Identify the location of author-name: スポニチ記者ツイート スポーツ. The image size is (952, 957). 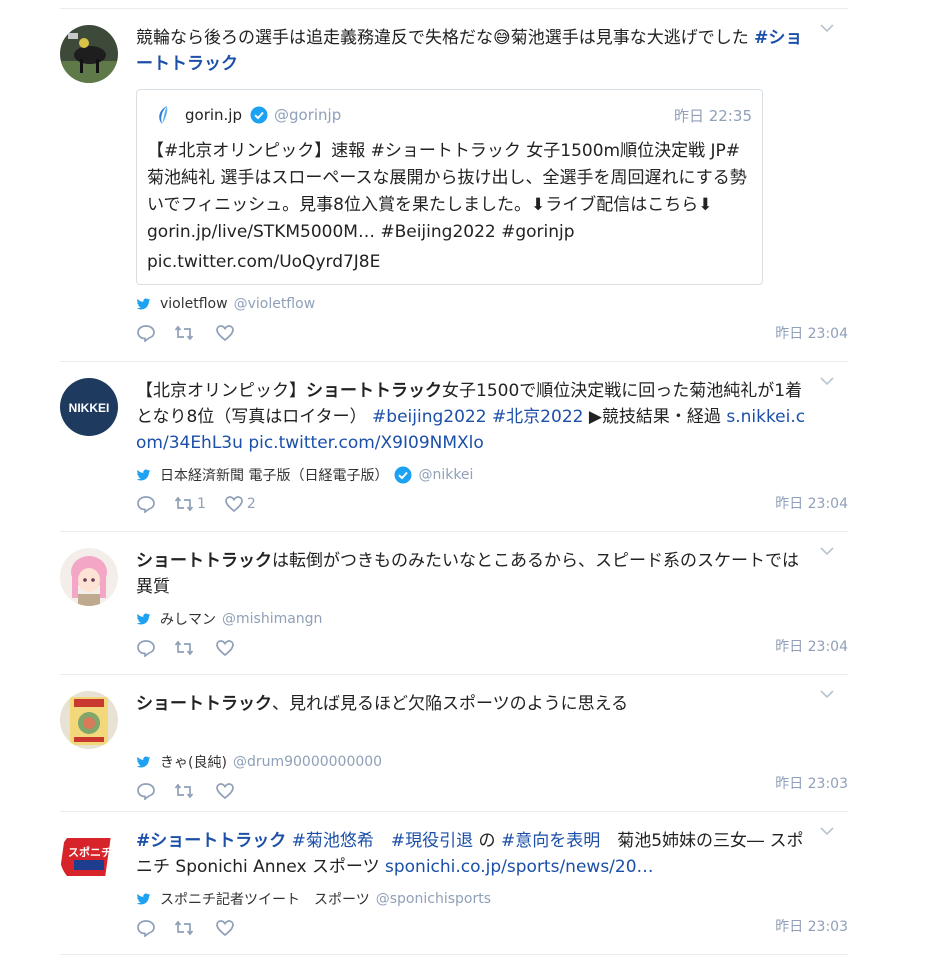
(265, 899).